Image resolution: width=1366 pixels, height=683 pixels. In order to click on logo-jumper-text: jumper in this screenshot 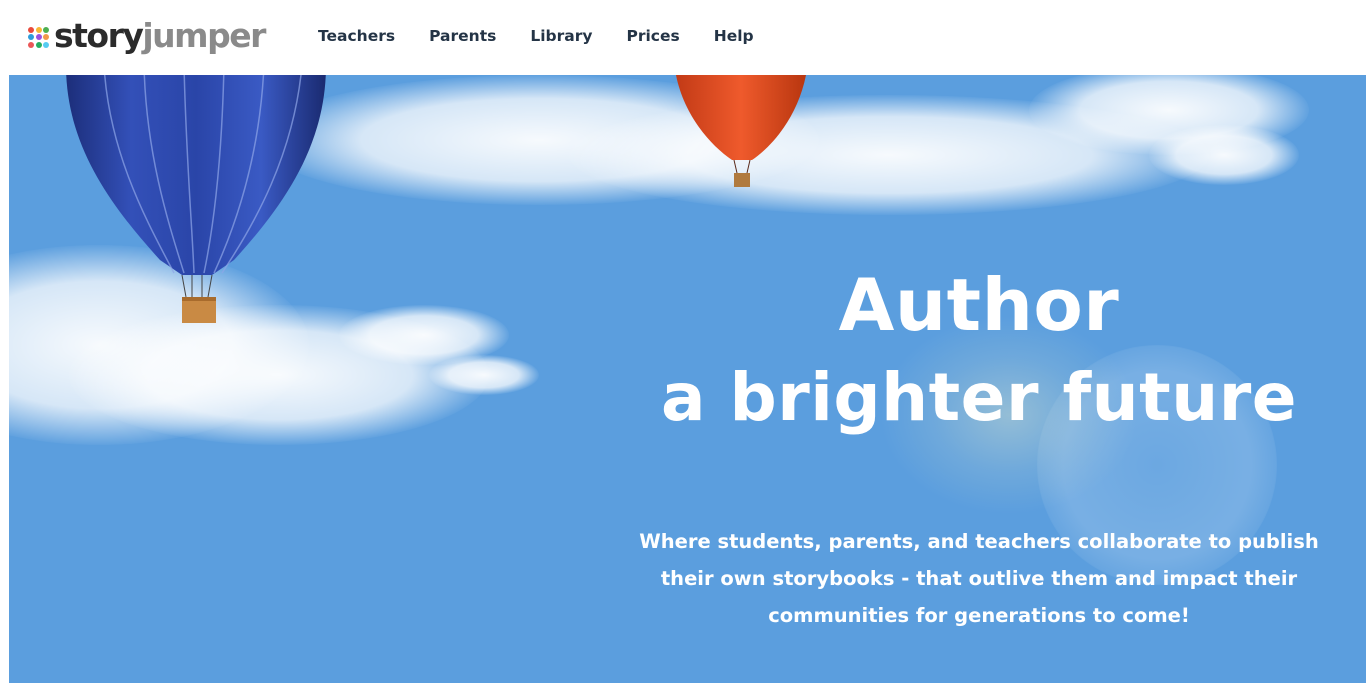, I will do `click(204, 35)`.